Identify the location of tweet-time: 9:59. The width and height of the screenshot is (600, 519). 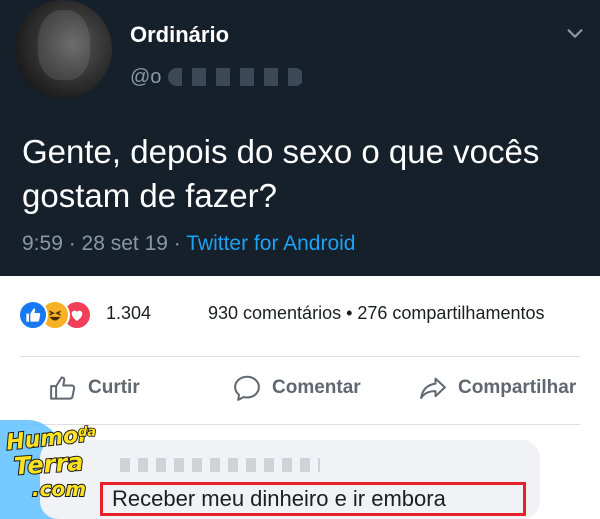
(42, 243).